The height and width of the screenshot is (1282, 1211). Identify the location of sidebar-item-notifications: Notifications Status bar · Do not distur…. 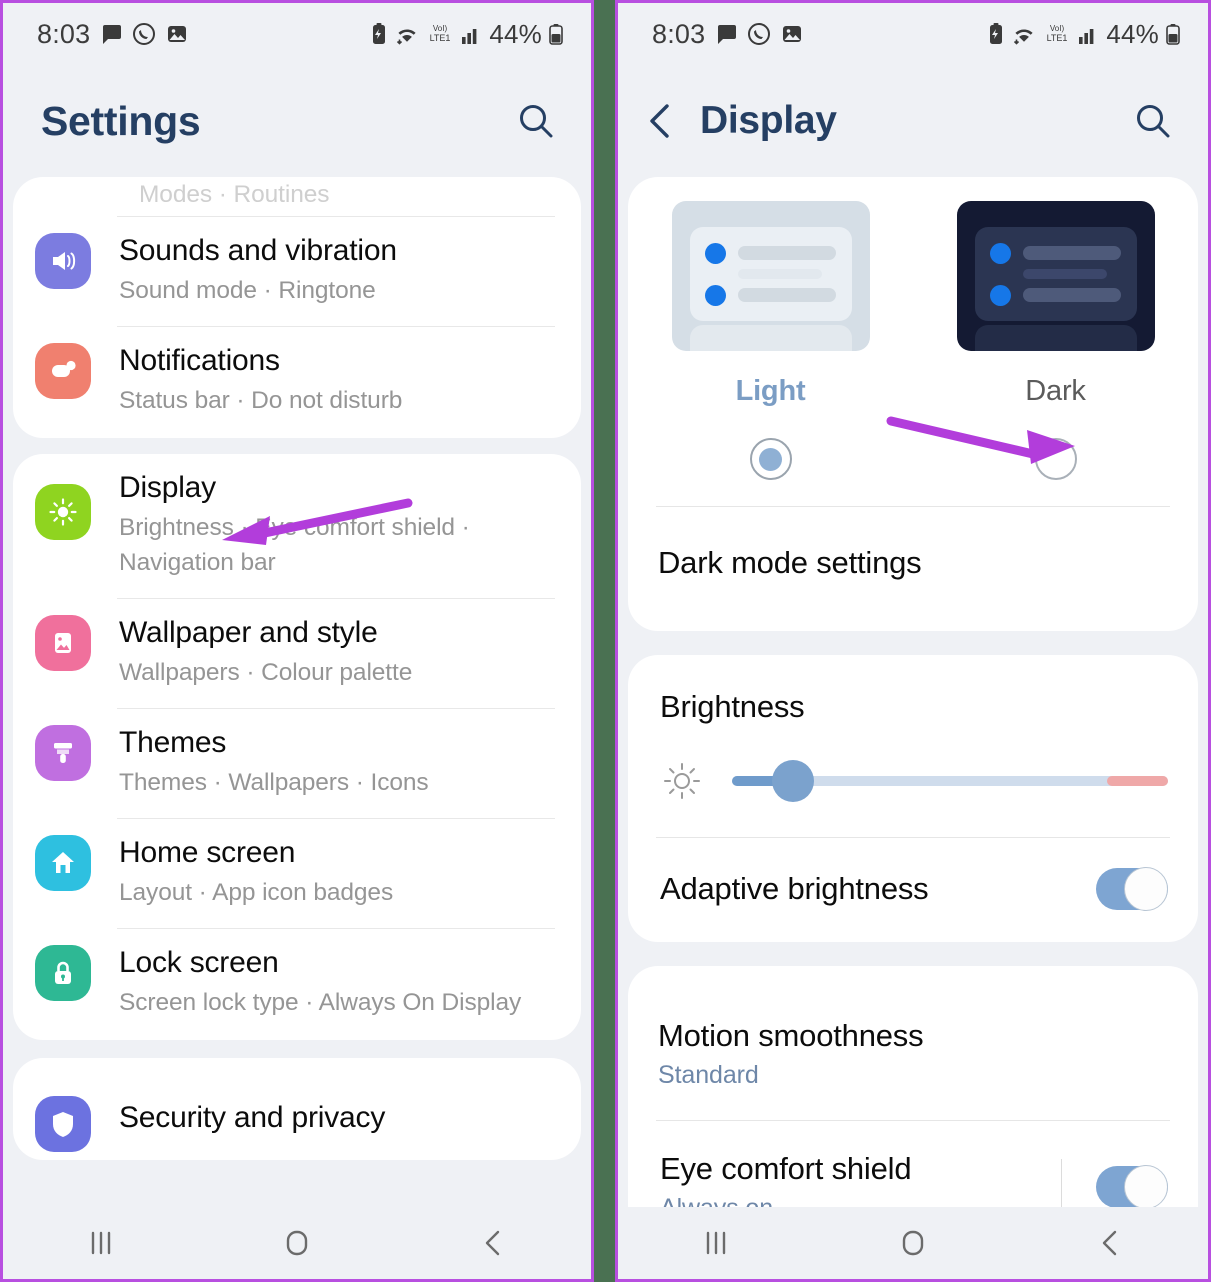
(297, 381).